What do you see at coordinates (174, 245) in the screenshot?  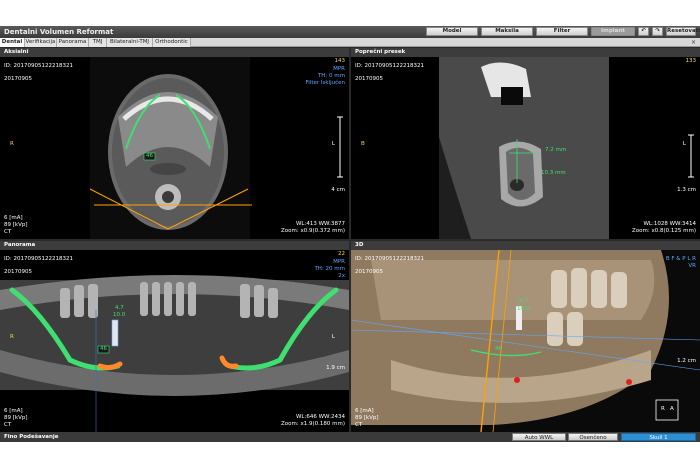 I see `panel-title: Panorama` at bounding box center [174, 245].